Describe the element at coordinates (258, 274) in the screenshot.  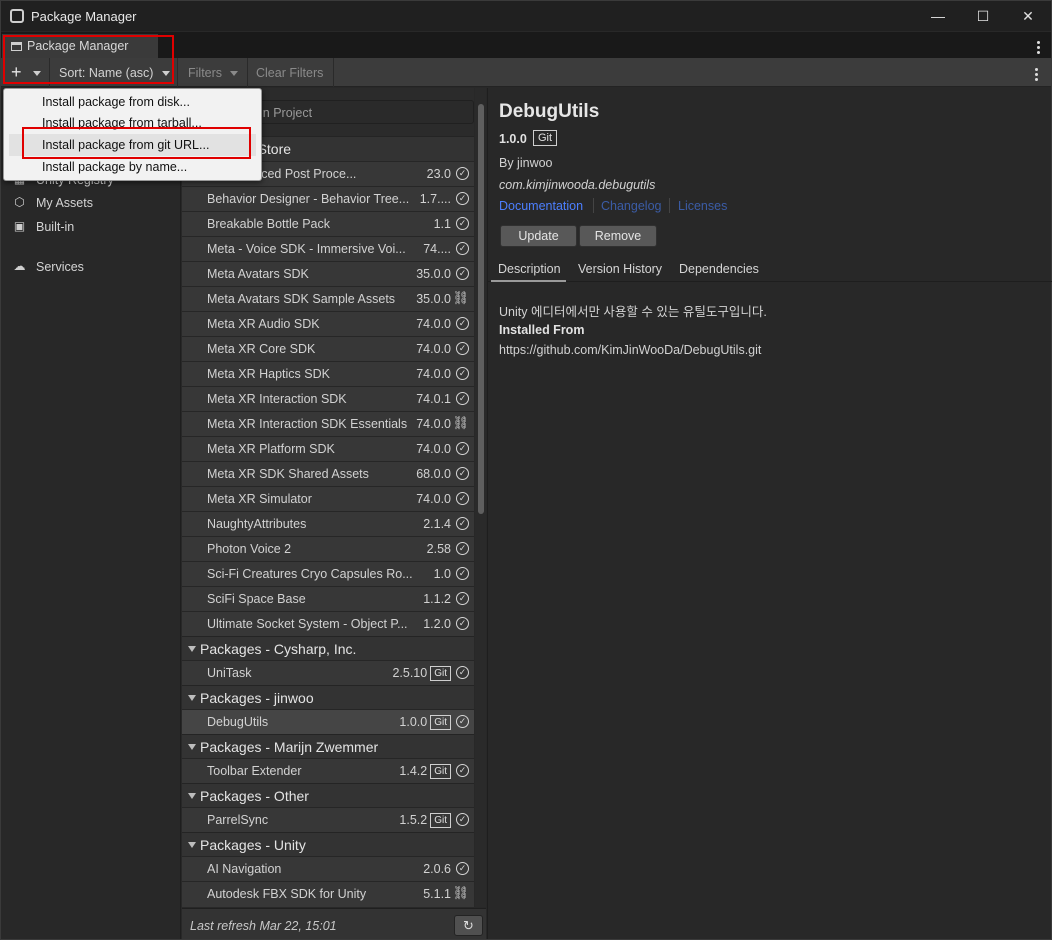
I see `package-name: Meta Avatars SDK` at that location.